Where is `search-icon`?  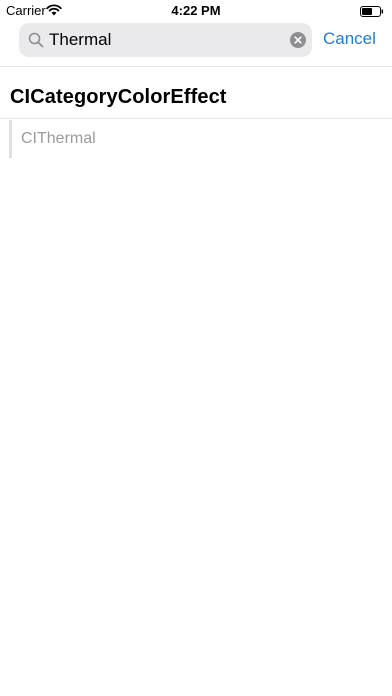
search-icon is located at coordinates (36, 40).